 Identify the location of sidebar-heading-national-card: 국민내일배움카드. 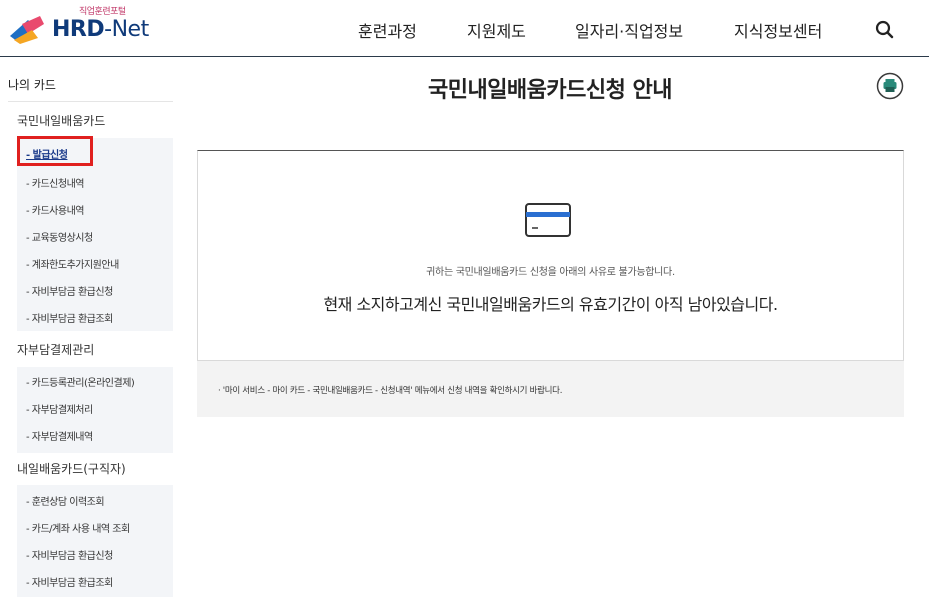
(97, 120).